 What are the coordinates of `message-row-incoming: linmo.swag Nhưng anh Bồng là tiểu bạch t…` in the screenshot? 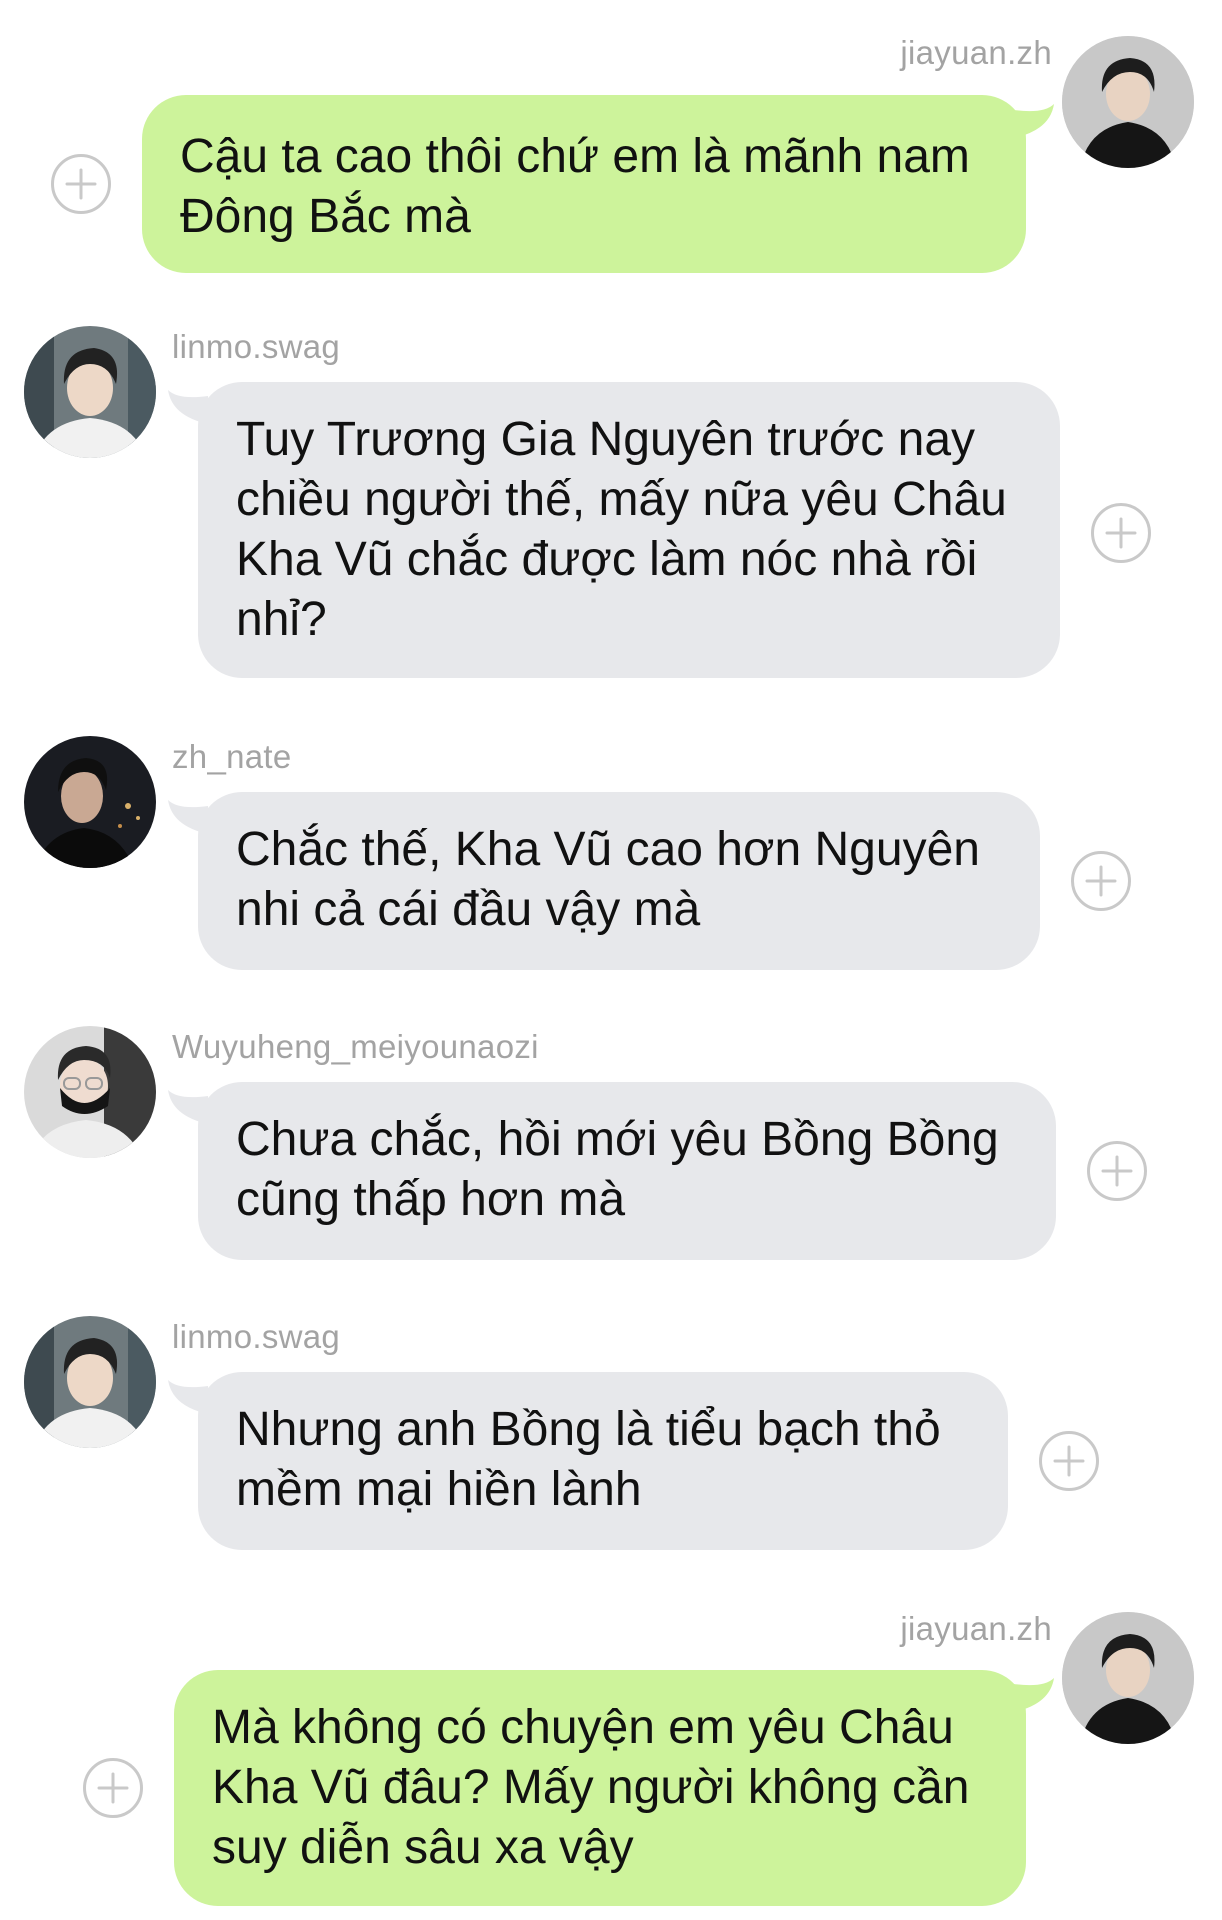 It's located at (611, 1435).